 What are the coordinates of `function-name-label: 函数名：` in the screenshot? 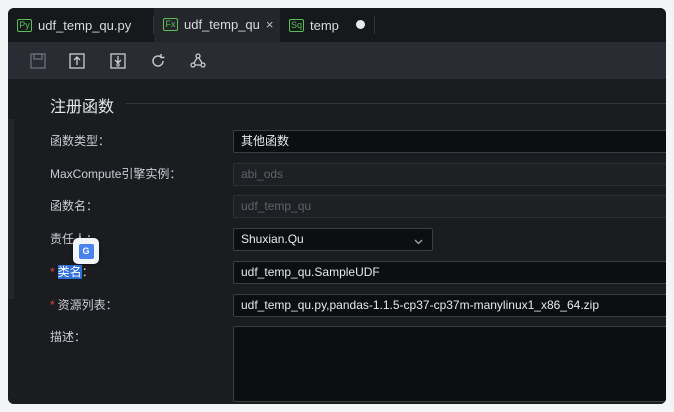 It's located at (74, 206).